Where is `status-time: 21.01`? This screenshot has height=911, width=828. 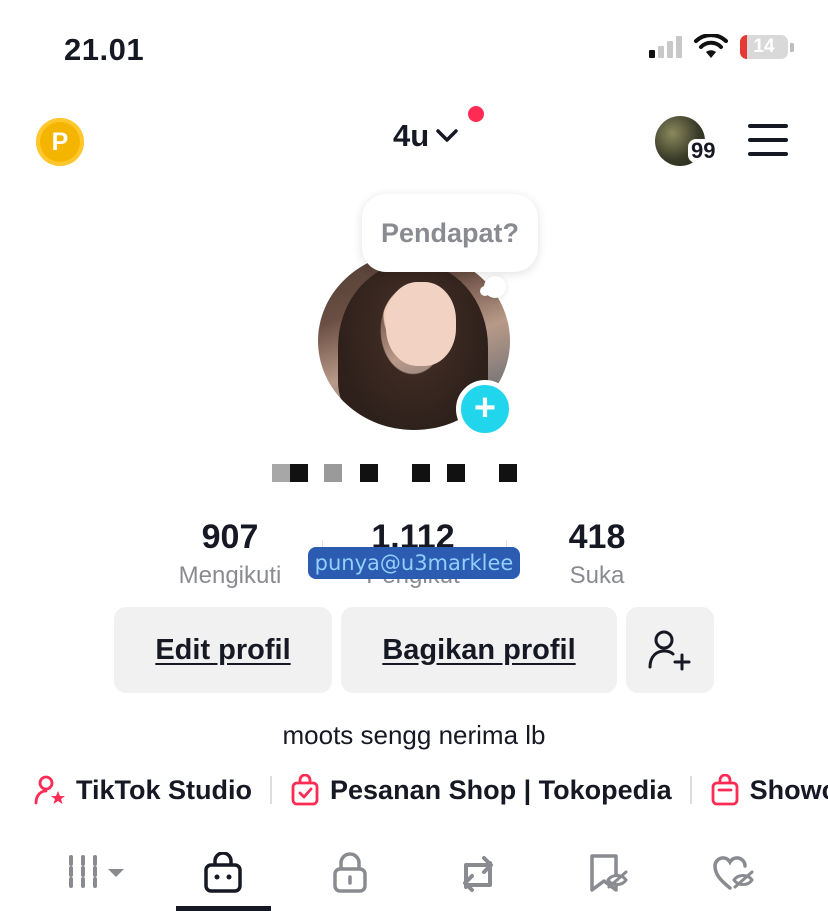
status-time: 21.01 is located at coordinates (104, 49).